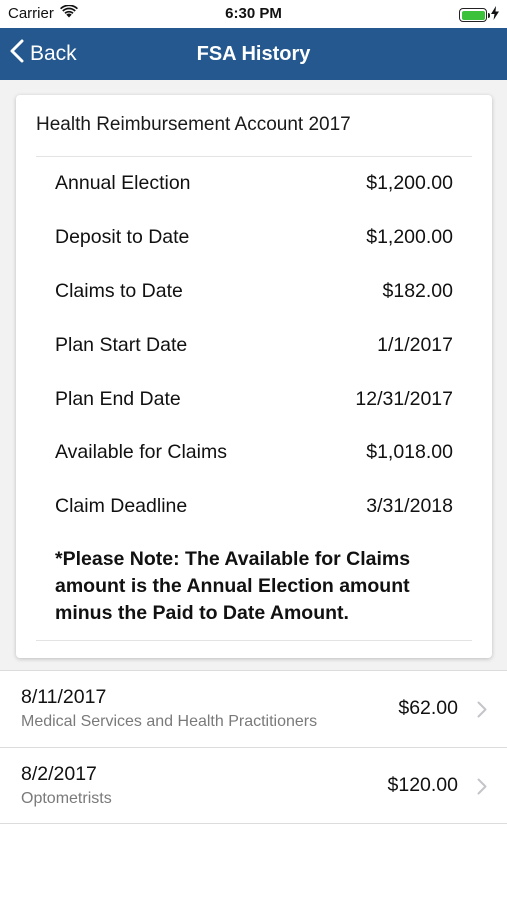  What do you see at coordinates (254, 291) in the screenshot?
I see `detail-row-claims-to-date: Claims to Date $182.00` at bounding box center [254, 291].